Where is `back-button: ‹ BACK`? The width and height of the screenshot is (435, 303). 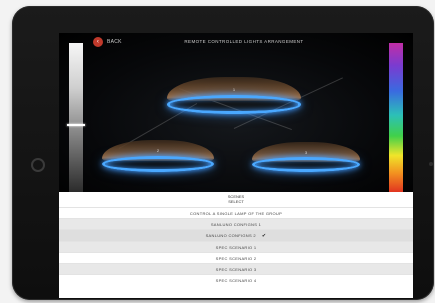 back-button: ‹ BACK is located at coordinates (107, 42).